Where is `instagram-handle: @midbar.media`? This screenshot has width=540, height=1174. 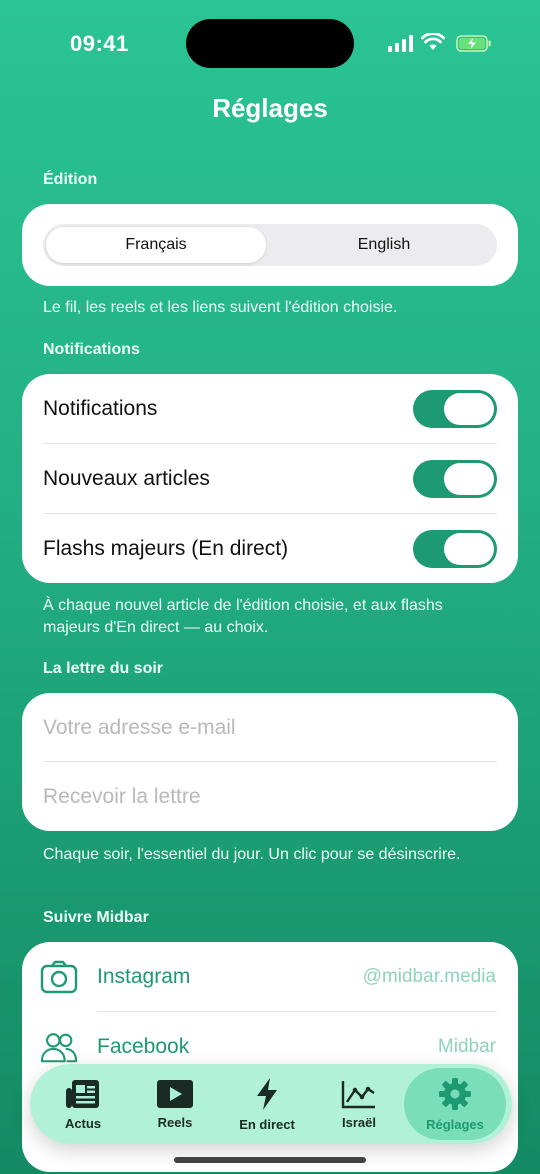 instagram-handle: @midbar.media is located at coordinates (429, 976).